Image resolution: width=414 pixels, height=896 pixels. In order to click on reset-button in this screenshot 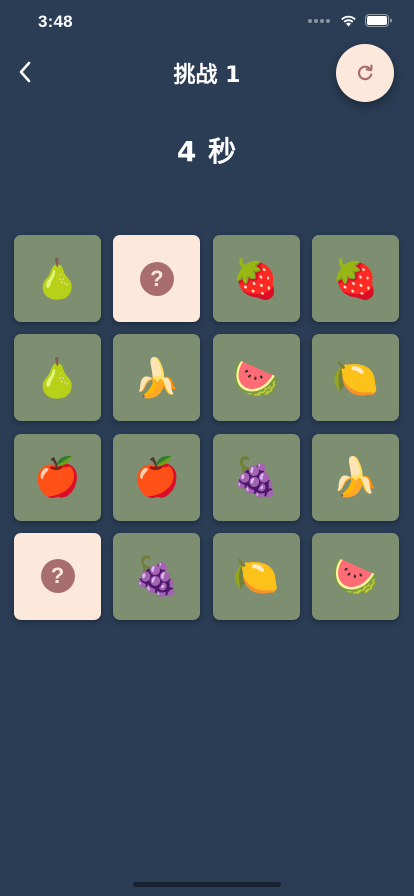, I will do `click(365, 73)`.